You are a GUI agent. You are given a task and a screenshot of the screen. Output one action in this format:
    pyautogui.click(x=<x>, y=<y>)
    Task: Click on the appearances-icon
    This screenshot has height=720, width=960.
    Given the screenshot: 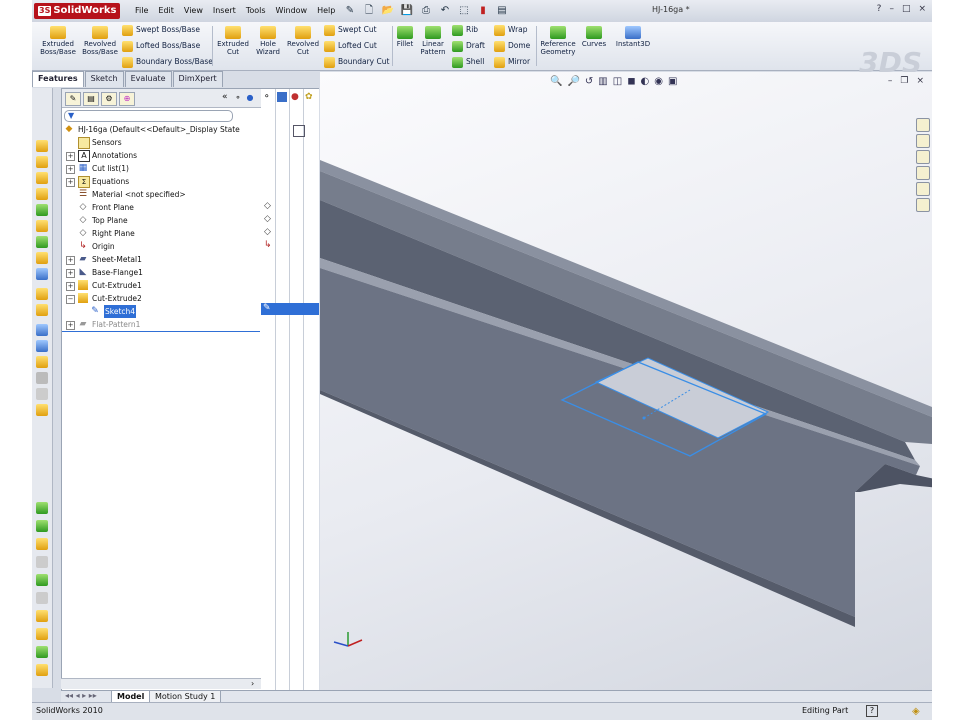 What is the action you would take?
    pyautogui.click(x=923, y=205)
    